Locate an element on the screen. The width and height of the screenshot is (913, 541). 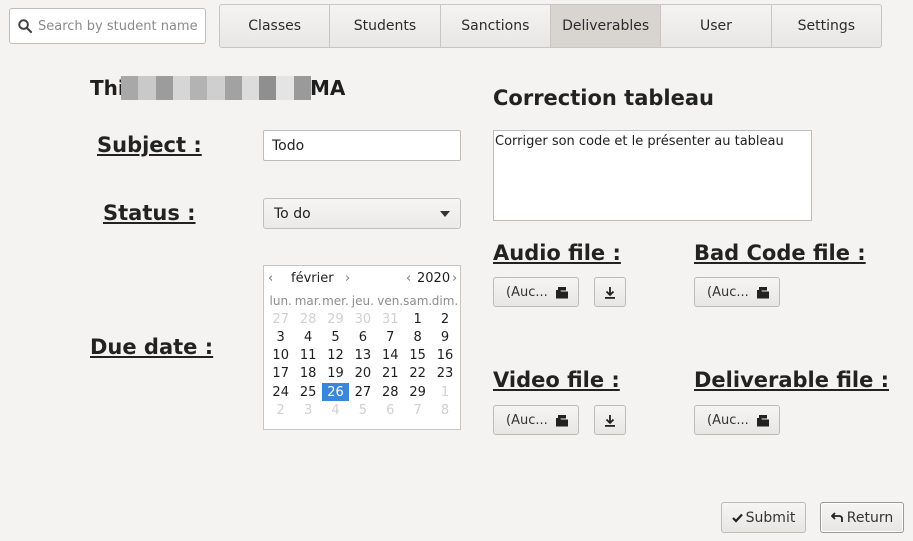
tab-user: User is located at coordinates (716, 26).